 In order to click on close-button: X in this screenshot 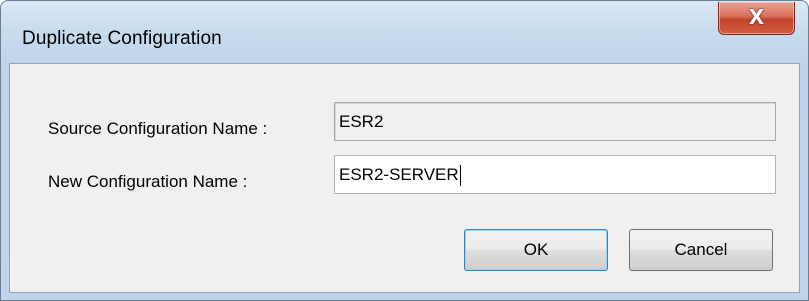, I will do `click(756, 18)`.